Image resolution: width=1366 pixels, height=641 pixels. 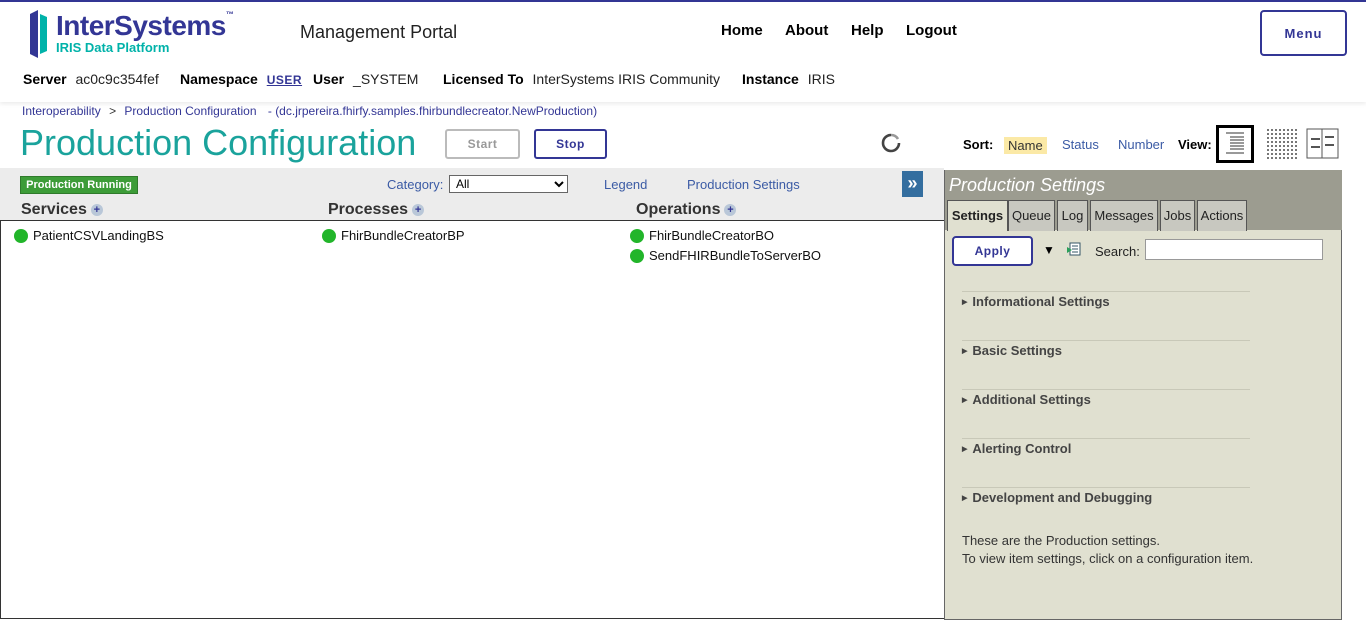 I want to click on search-input, so click(x=1234, y=249).